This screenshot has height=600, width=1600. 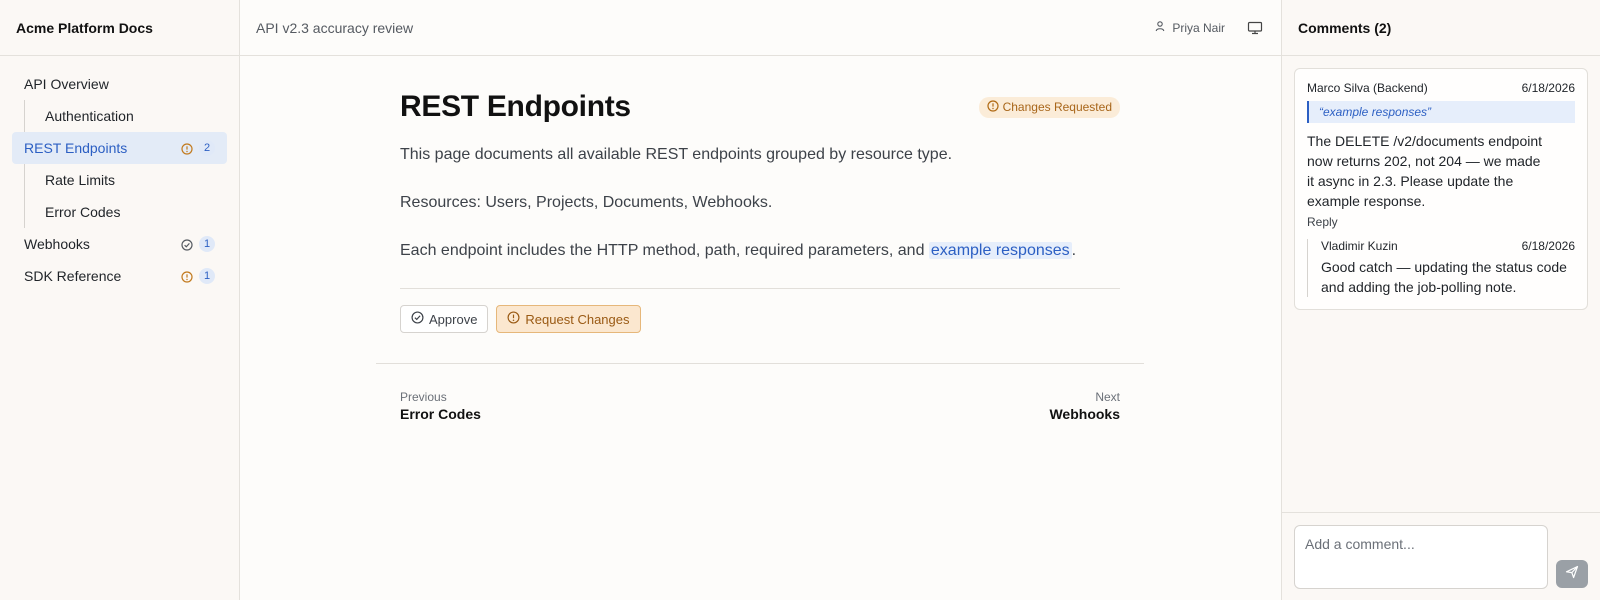 I want to click on comments-title: Comments (2), so click(x=1441, y=28).